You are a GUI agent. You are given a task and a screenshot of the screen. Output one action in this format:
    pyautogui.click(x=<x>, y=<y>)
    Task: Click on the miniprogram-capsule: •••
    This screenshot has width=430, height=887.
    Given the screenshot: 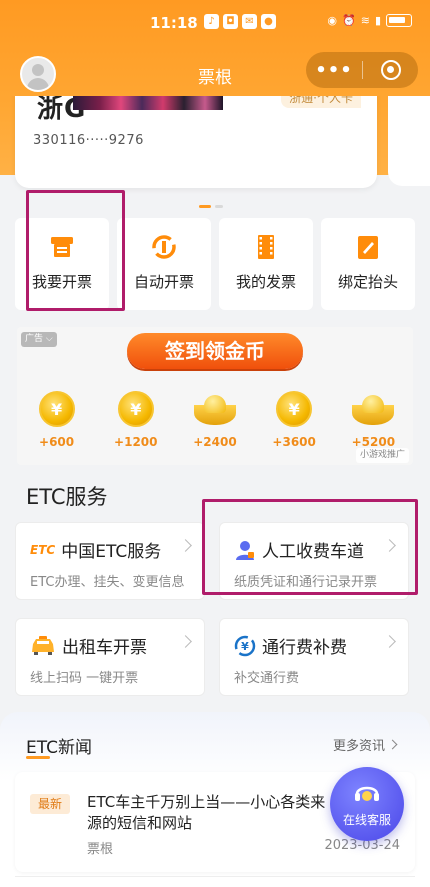 What is the action you would take?
    pyautogui.click(x=362, y=70)
    